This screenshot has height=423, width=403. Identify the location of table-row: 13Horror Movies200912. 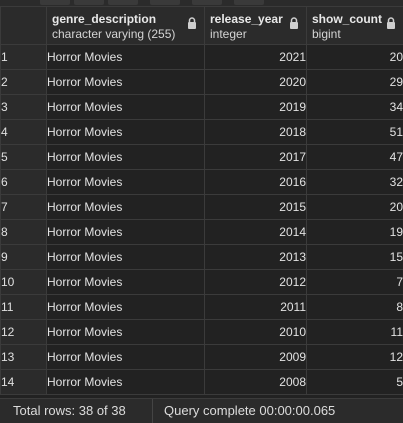
(202, 357).